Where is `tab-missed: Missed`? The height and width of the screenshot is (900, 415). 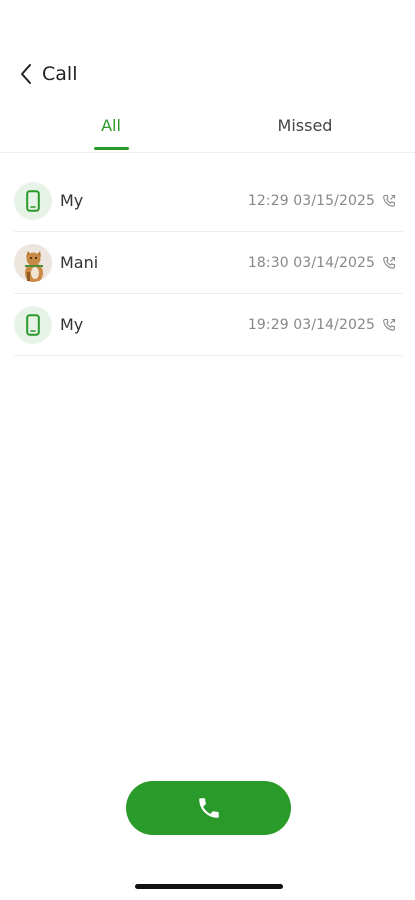
tab-missed: Missed is located at coordinates (305, 125).